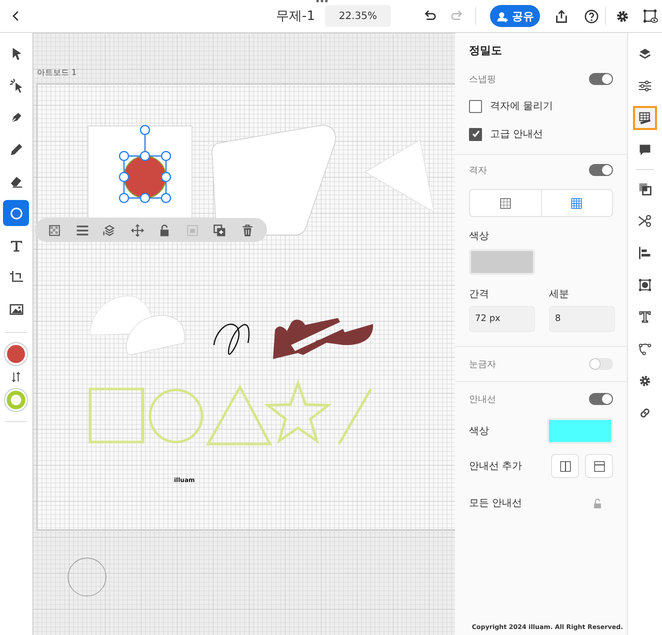 The image size is (662, 635). I want to click on frame-eye-icon, so click(650, 16).